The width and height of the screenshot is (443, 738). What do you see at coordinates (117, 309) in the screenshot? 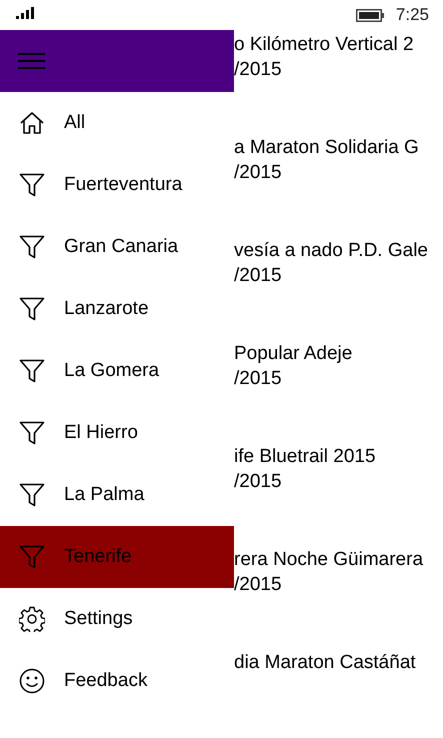
I see `nav-item: Lanzarote` at bounding box center [117, 309].